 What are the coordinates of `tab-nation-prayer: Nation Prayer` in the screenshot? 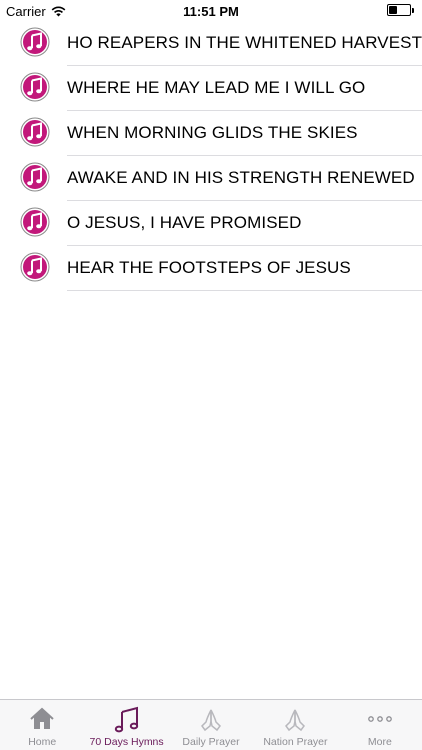 It's located at (295, 725).